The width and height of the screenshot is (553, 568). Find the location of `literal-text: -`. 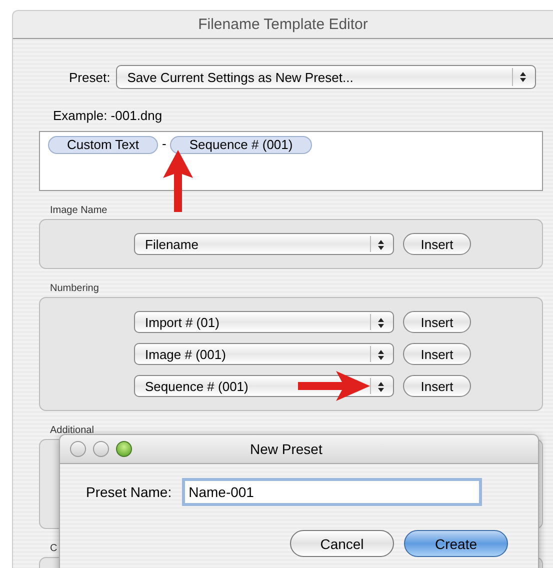

literal-text: - is located at coordinates (164, 144).